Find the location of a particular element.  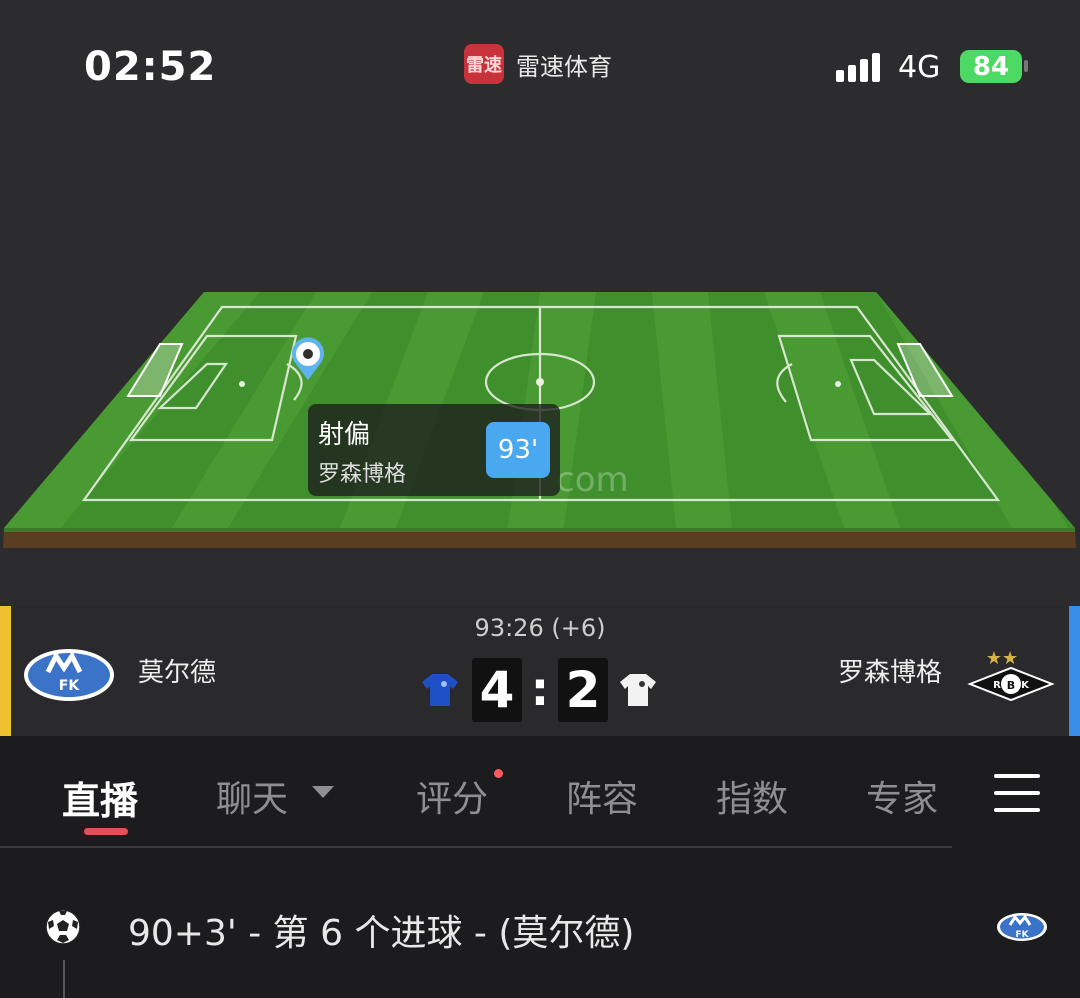

home-kit-icon is located at coordinates (440, 690).